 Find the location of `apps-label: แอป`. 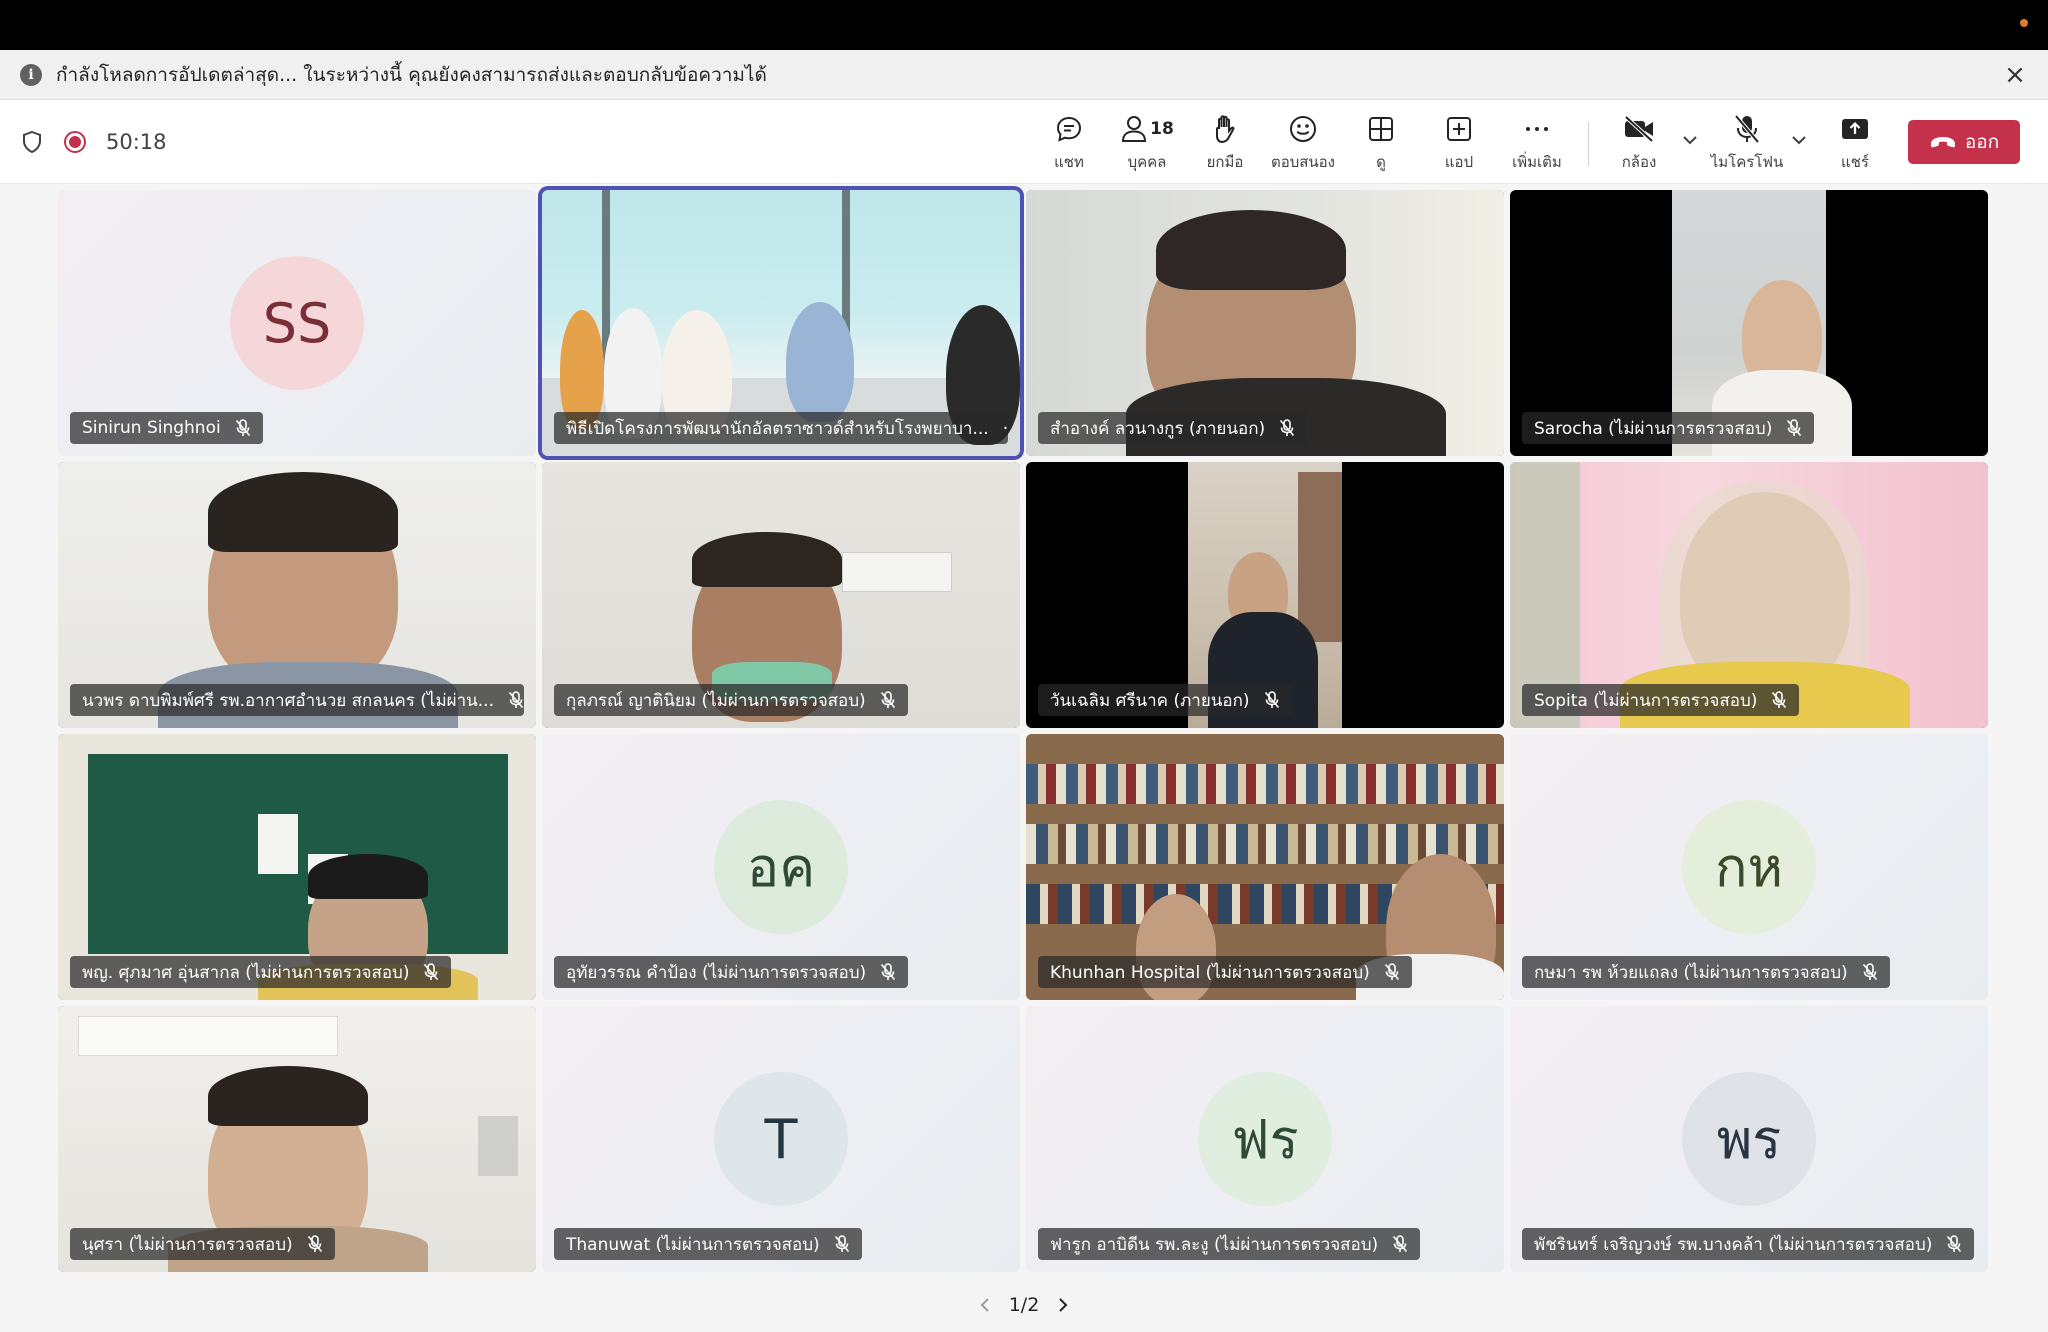

apps-label: แอป is located at coordinates (1459, 162).